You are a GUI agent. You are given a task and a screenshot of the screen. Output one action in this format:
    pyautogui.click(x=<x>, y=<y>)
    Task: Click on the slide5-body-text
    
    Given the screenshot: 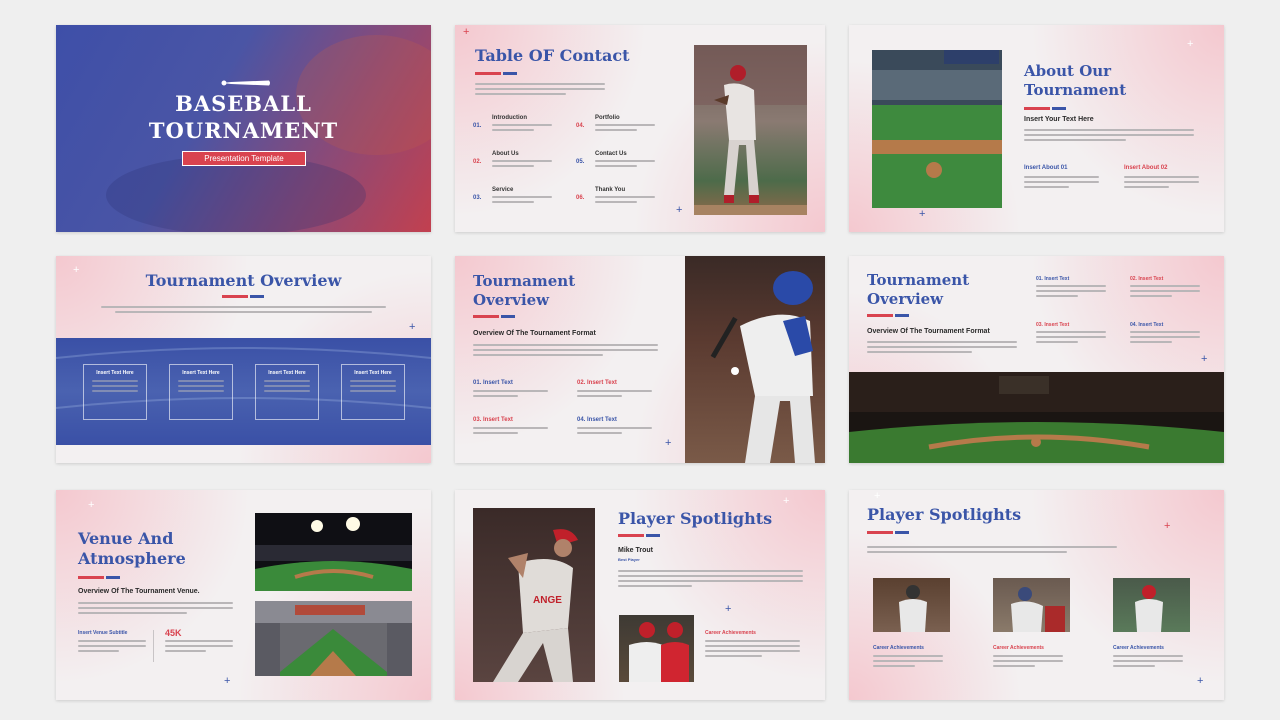 What is the action you would take?
    pyautogui.click(x=565, y=351)
    